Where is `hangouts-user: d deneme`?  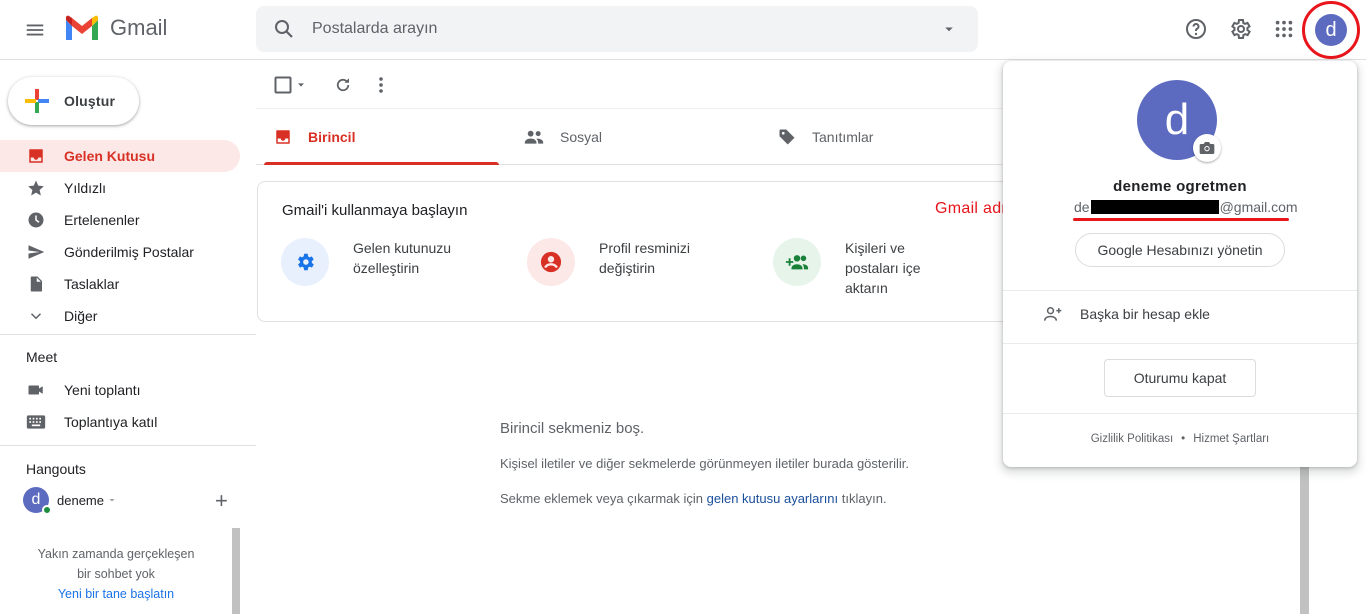 hangouts-user: d deneme is located at coordinates (70, 501).